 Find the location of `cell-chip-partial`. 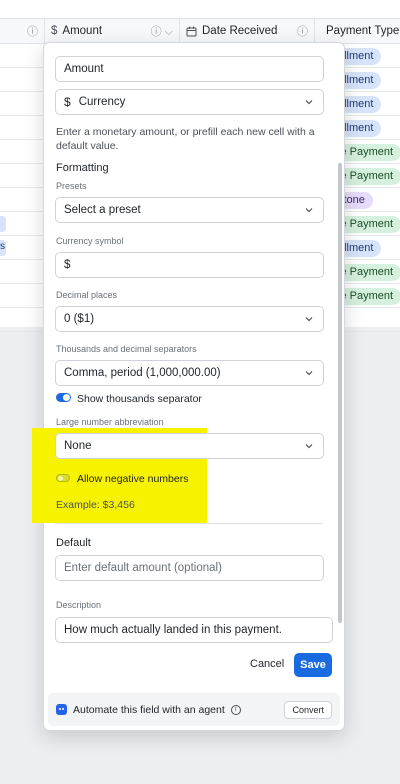

cell-chip-partial is located at coordinates (3, 224).